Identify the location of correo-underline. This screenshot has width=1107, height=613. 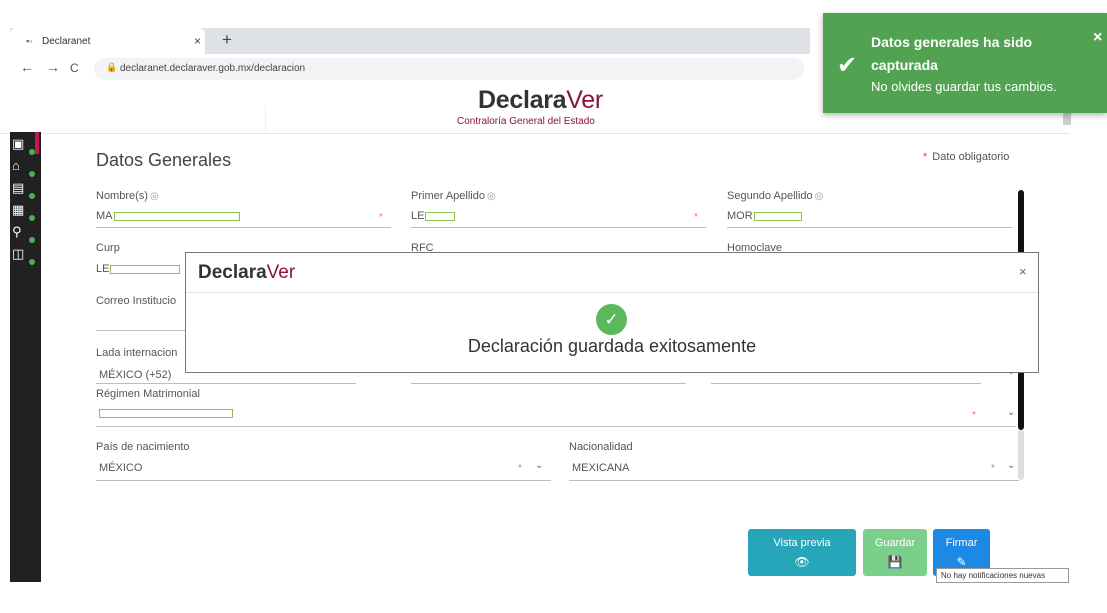
(141, 330).